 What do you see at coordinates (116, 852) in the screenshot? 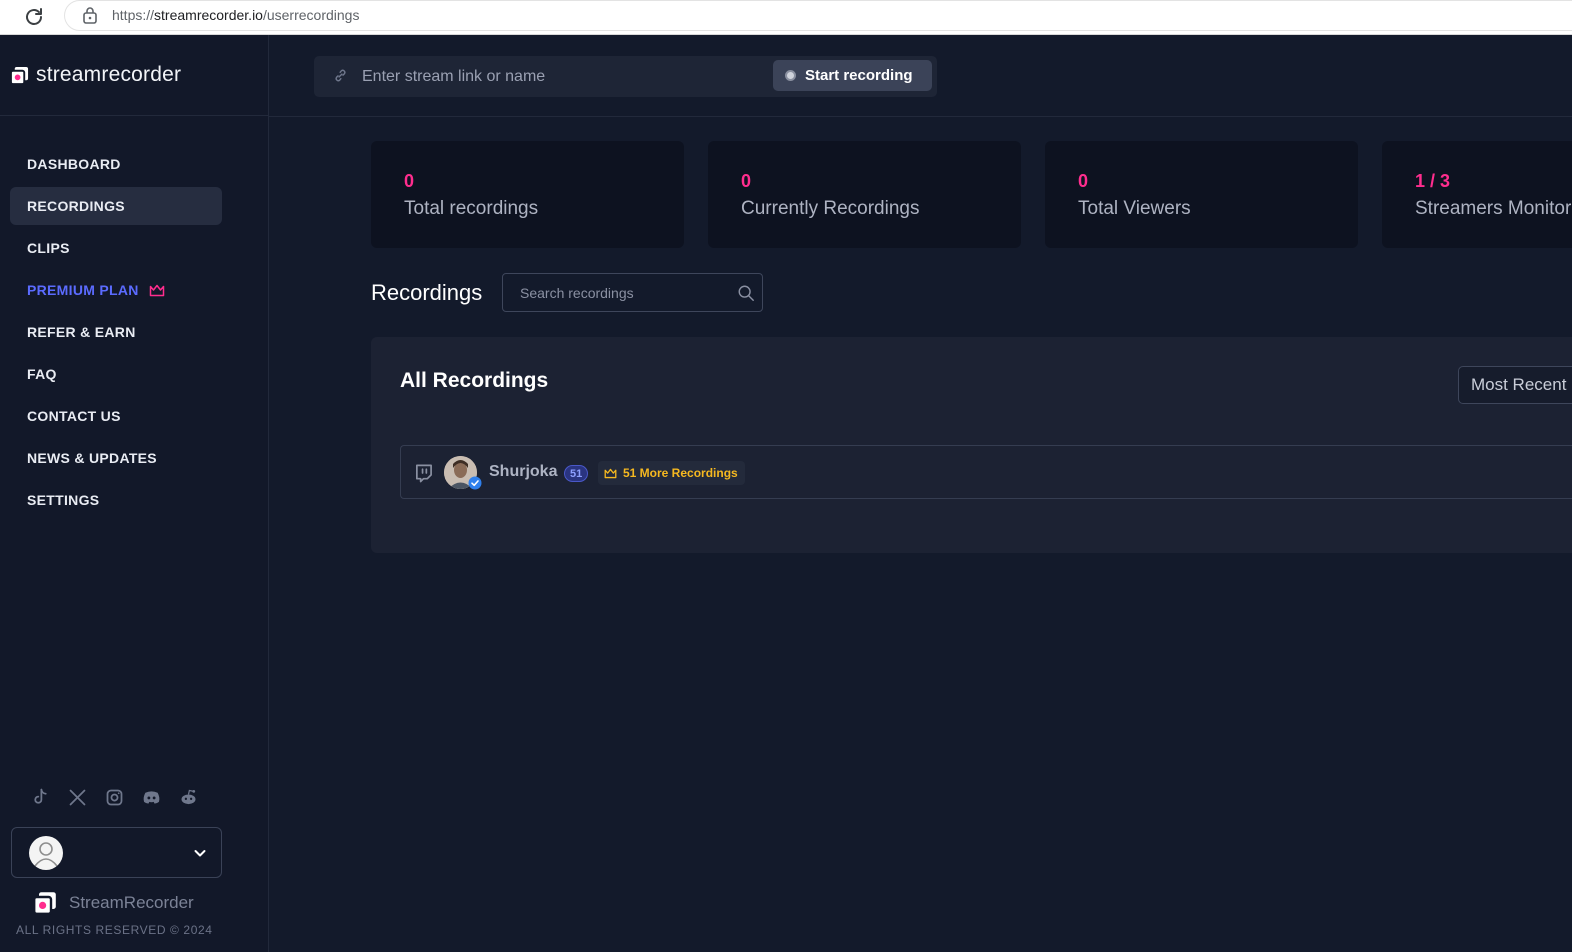
I see `user-menu-dropdown` at bounding box center [116, 852].